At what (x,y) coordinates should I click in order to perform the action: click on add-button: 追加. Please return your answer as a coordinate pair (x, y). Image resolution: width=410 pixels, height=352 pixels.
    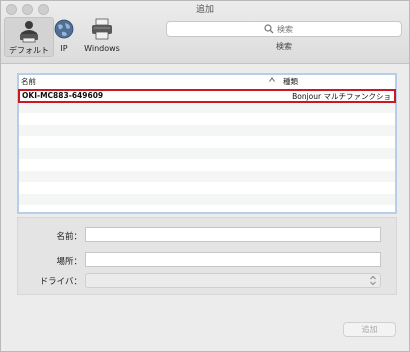
    Looking at the image, I should click on (369, 329).